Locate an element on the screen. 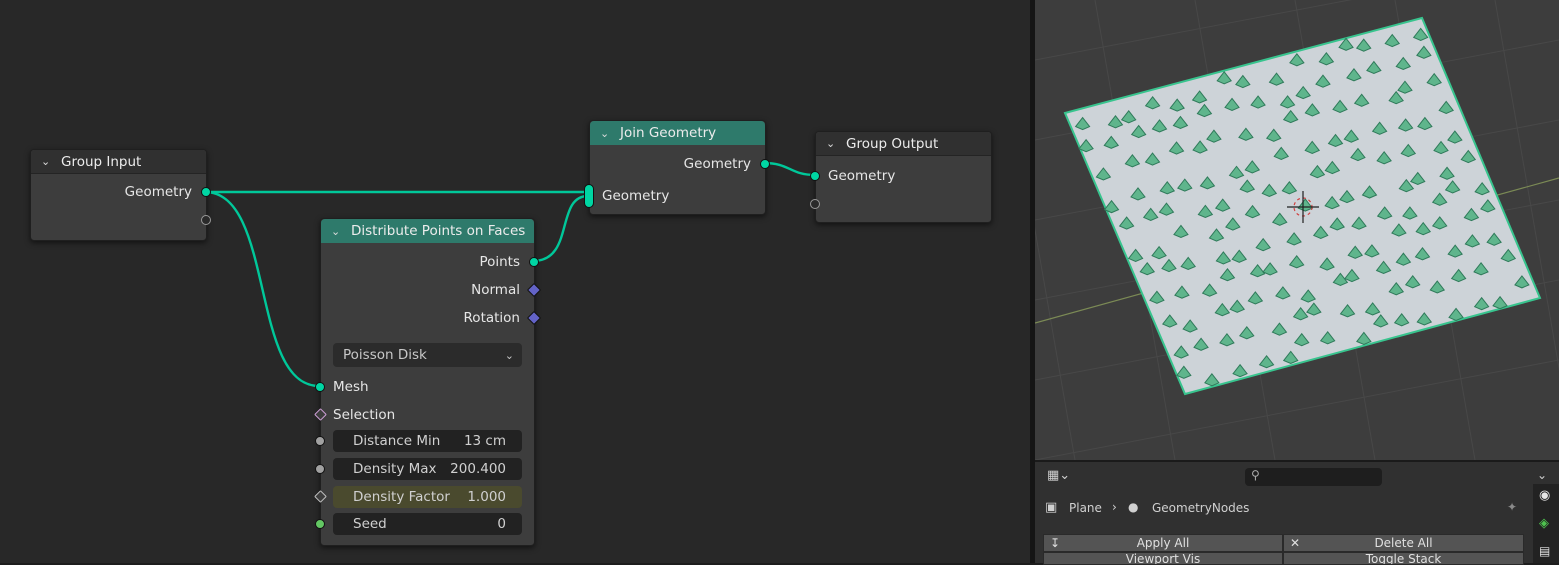  join-geometry-header: ⌄ Join Geometry is located at coordinates (677, 133).